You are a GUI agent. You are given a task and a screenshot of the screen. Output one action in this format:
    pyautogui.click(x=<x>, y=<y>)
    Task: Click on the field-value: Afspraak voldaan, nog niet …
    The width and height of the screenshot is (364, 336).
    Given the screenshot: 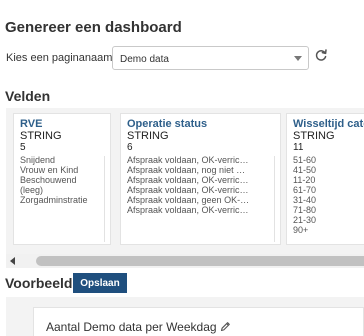 What is the action you would take?
    pyautogui.click(x=186, y=170)
    